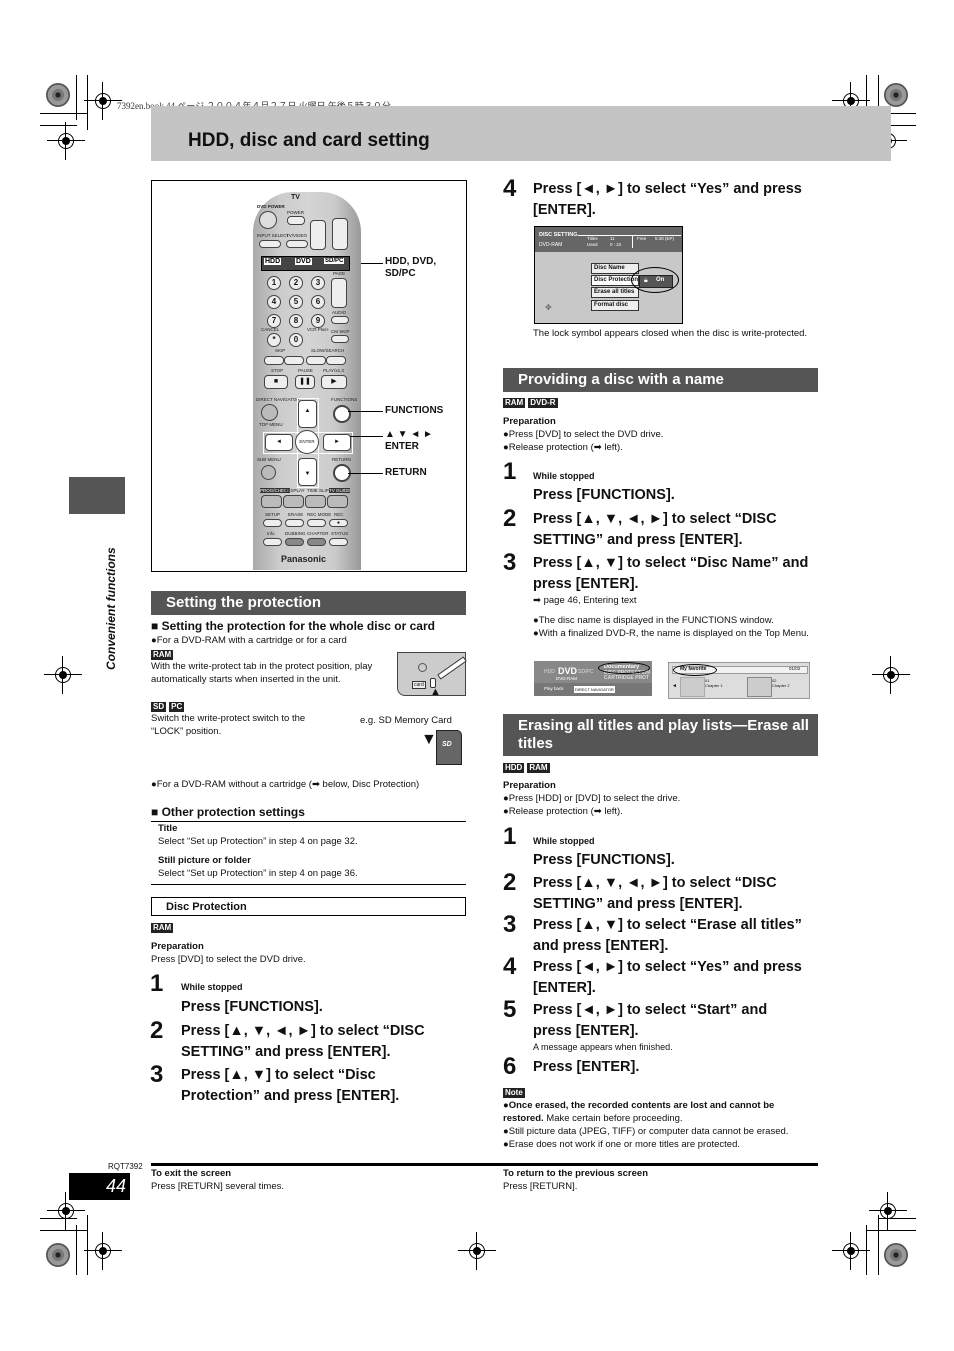 Image resolution: width=954 pixels, height=1351 pixels. What do you see at coordinates (615, 292) in the screenshot?
I see `menu-item-erase-all-titles: Erase all titles` at bounding box center [615, 292].